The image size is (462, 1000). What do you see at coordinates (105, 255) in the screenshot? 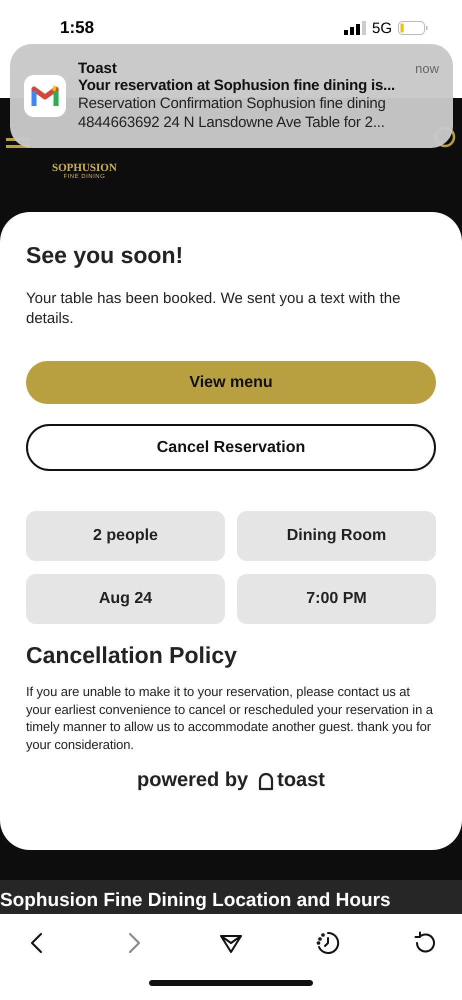
I see `dialog-title: See you soon!` at bounding box center [105, 255].